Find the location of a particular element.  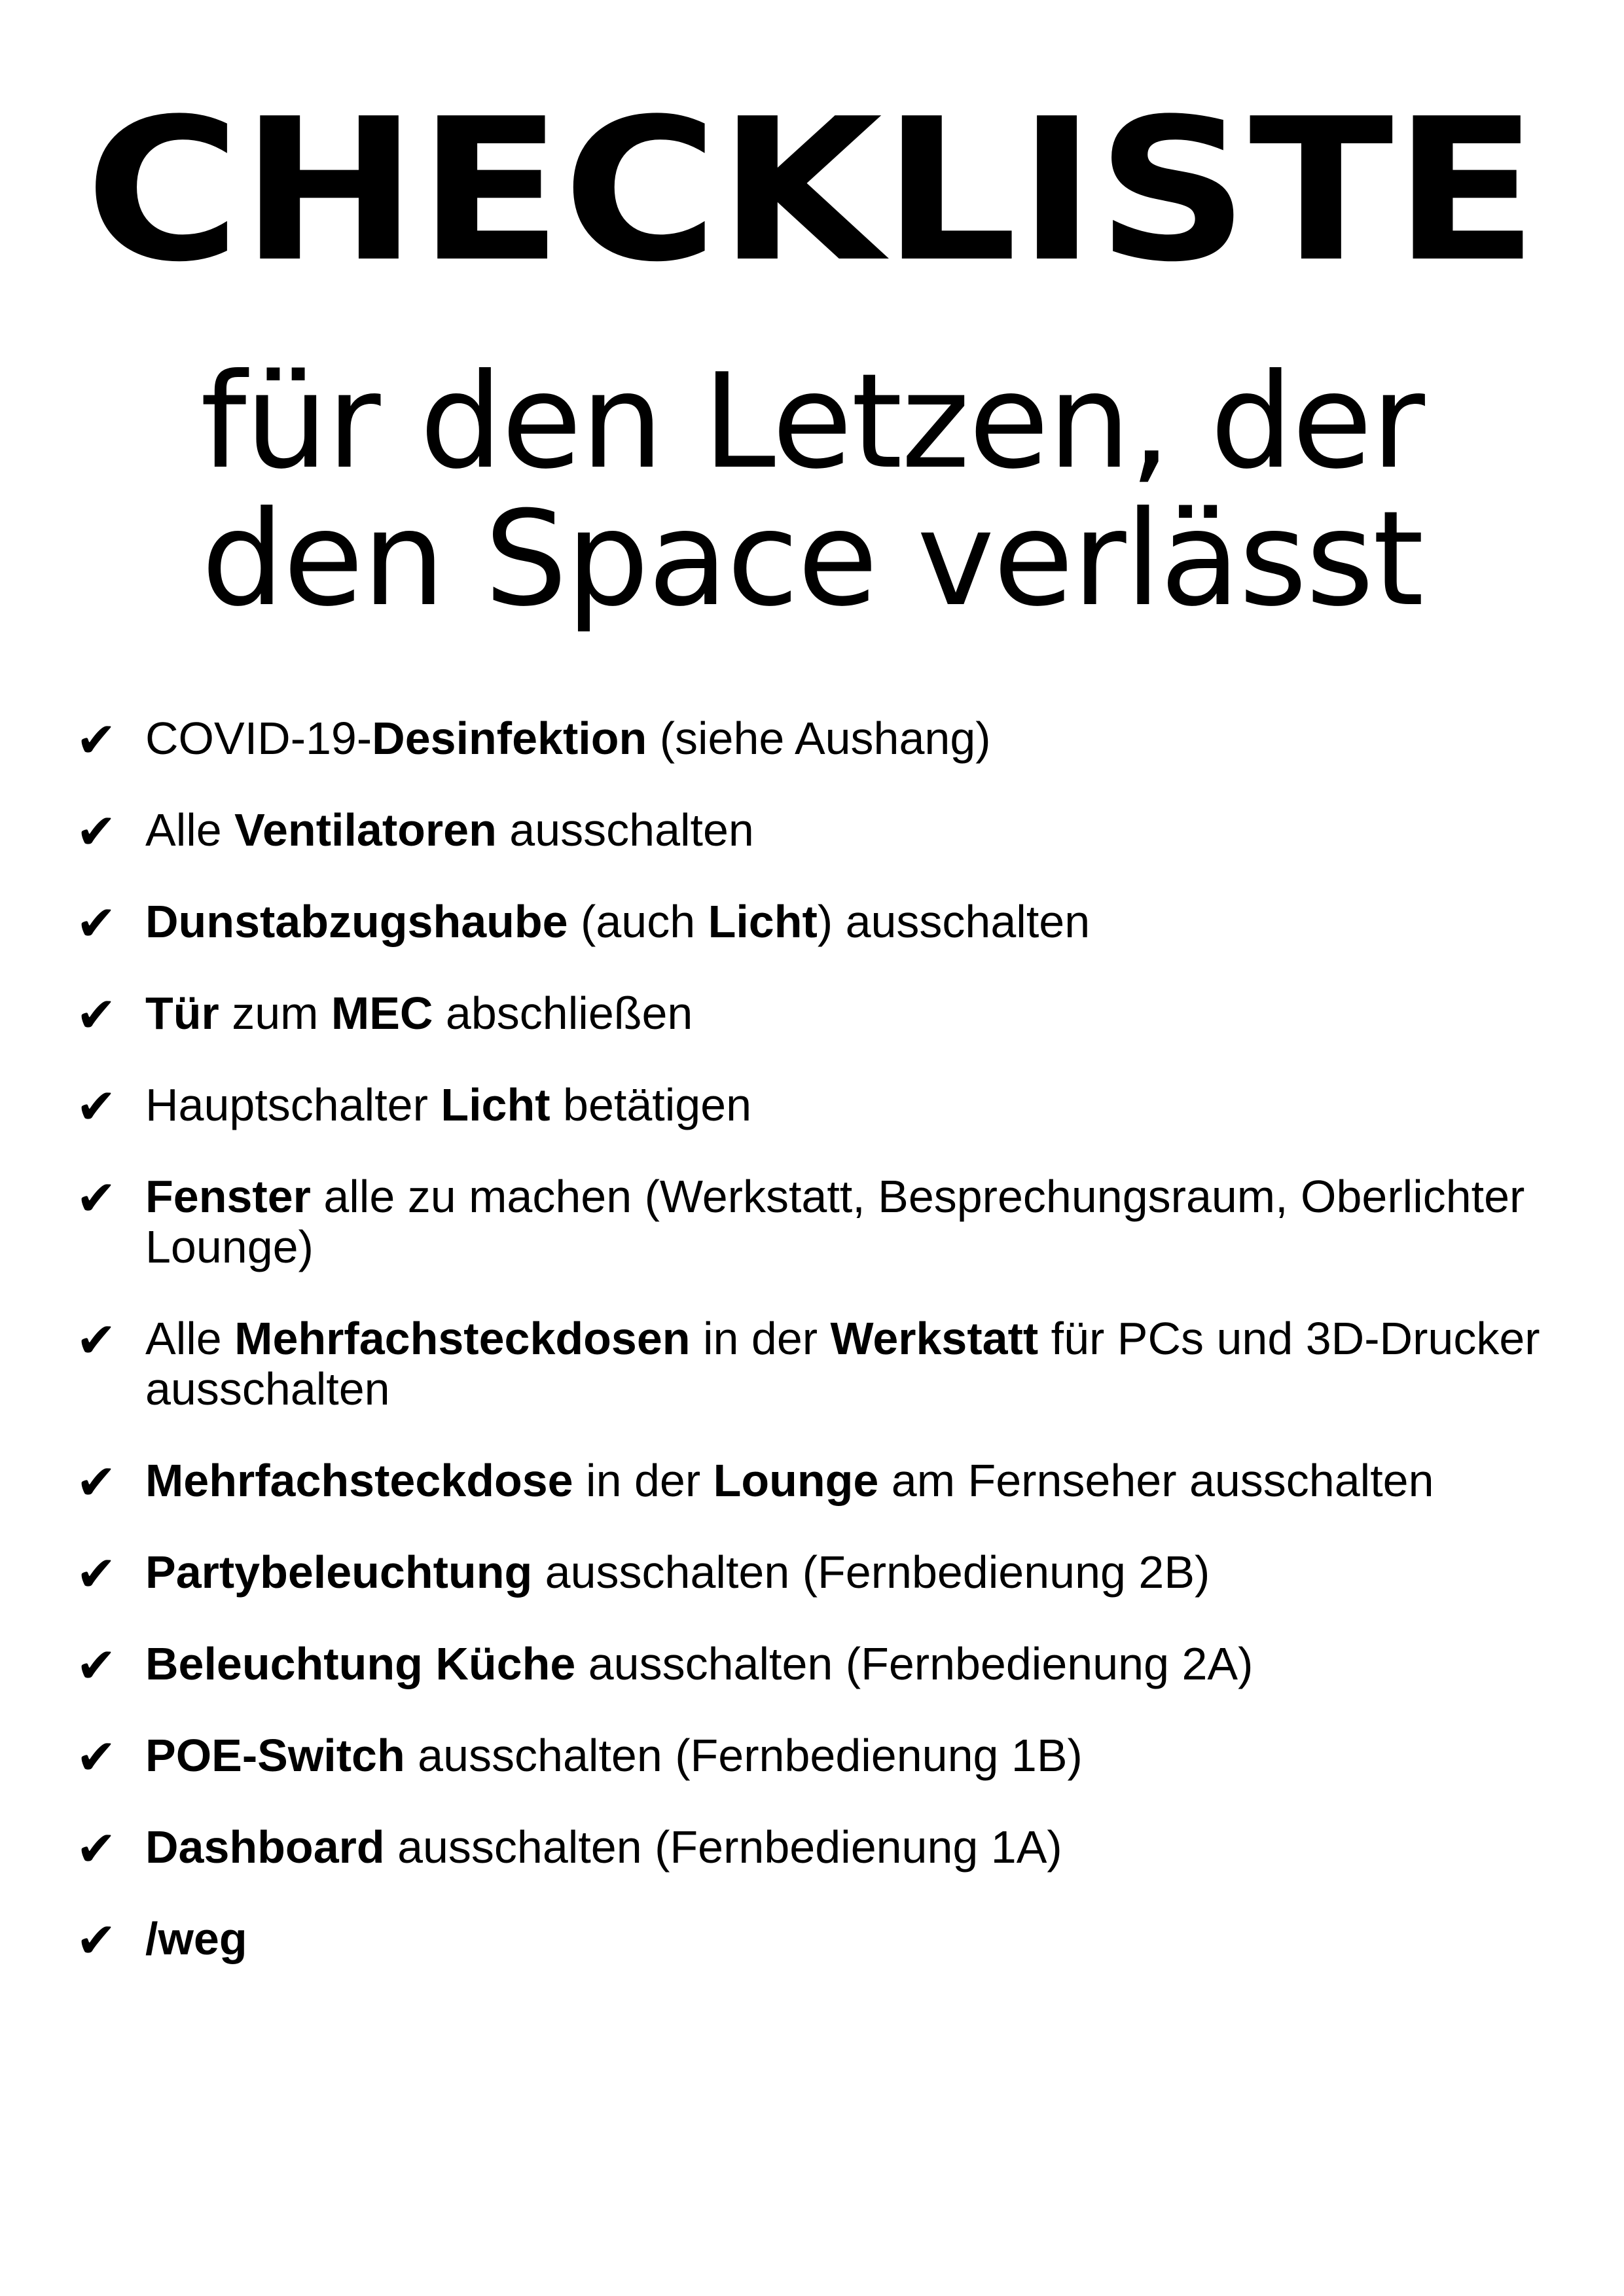

item-text-segment: betätigen is located at coordinates (651, 1104).